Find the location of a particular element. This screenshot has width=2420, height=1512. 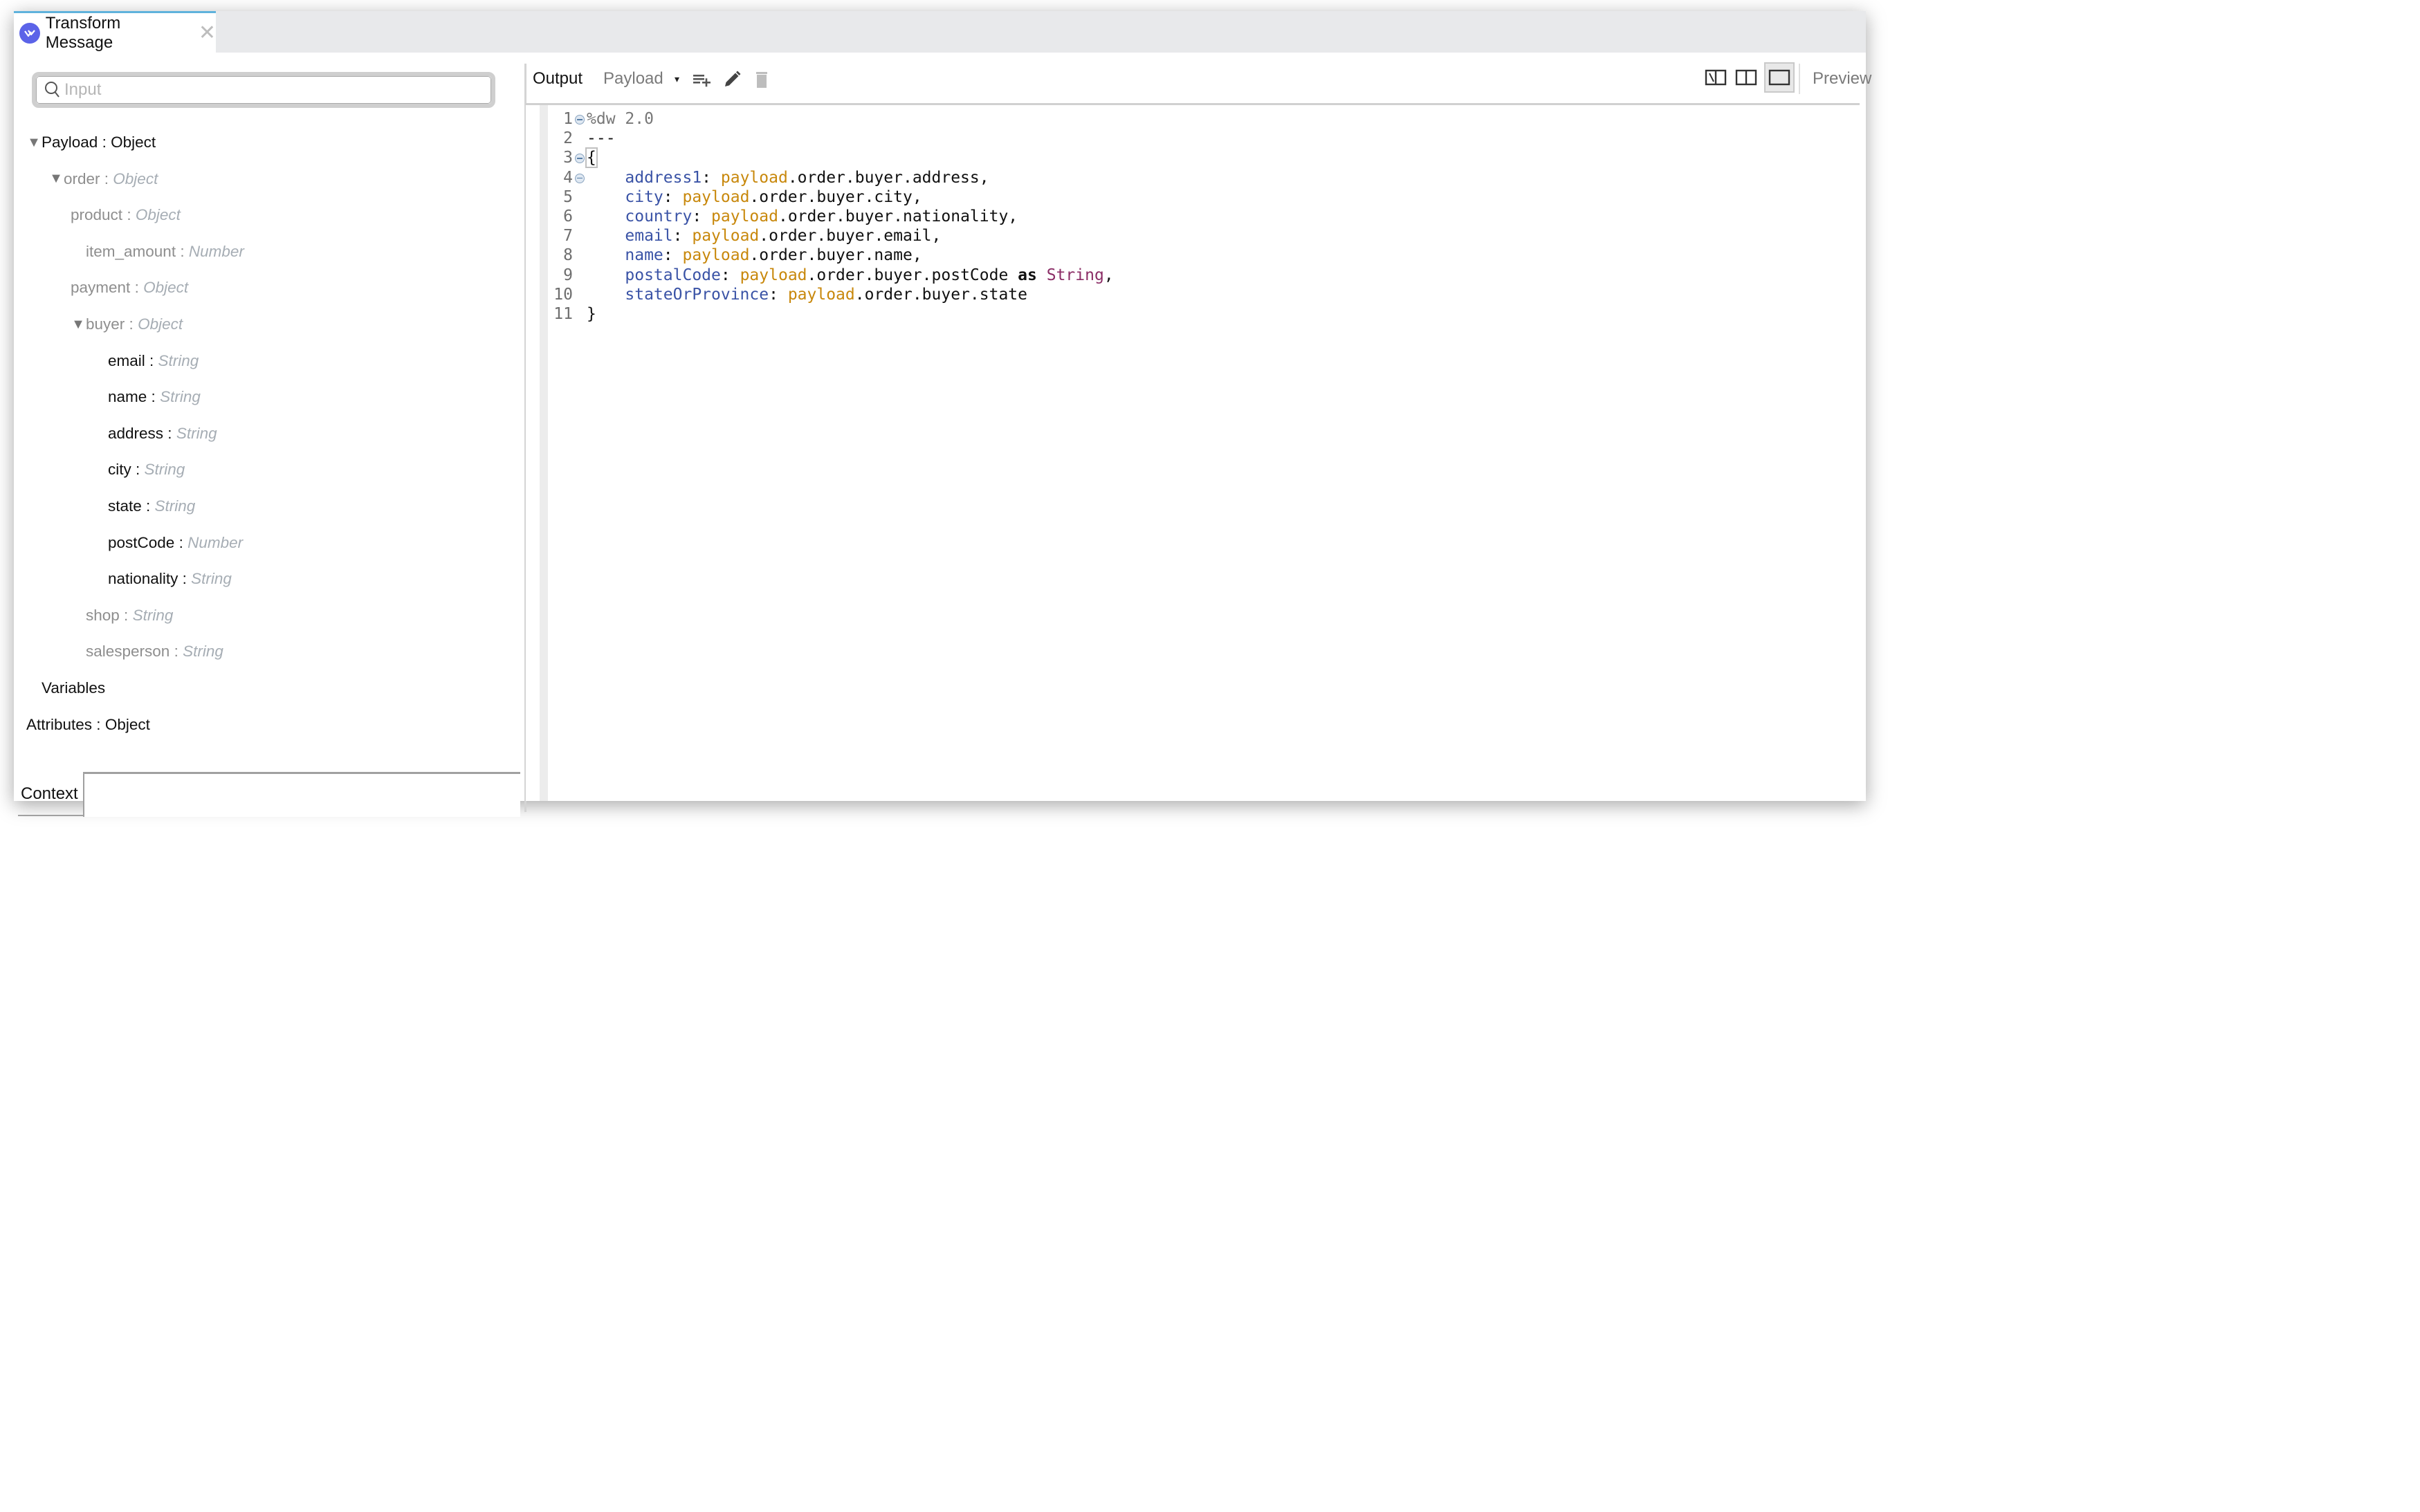

tree-node-label: email is located at coordinates (127, 360).